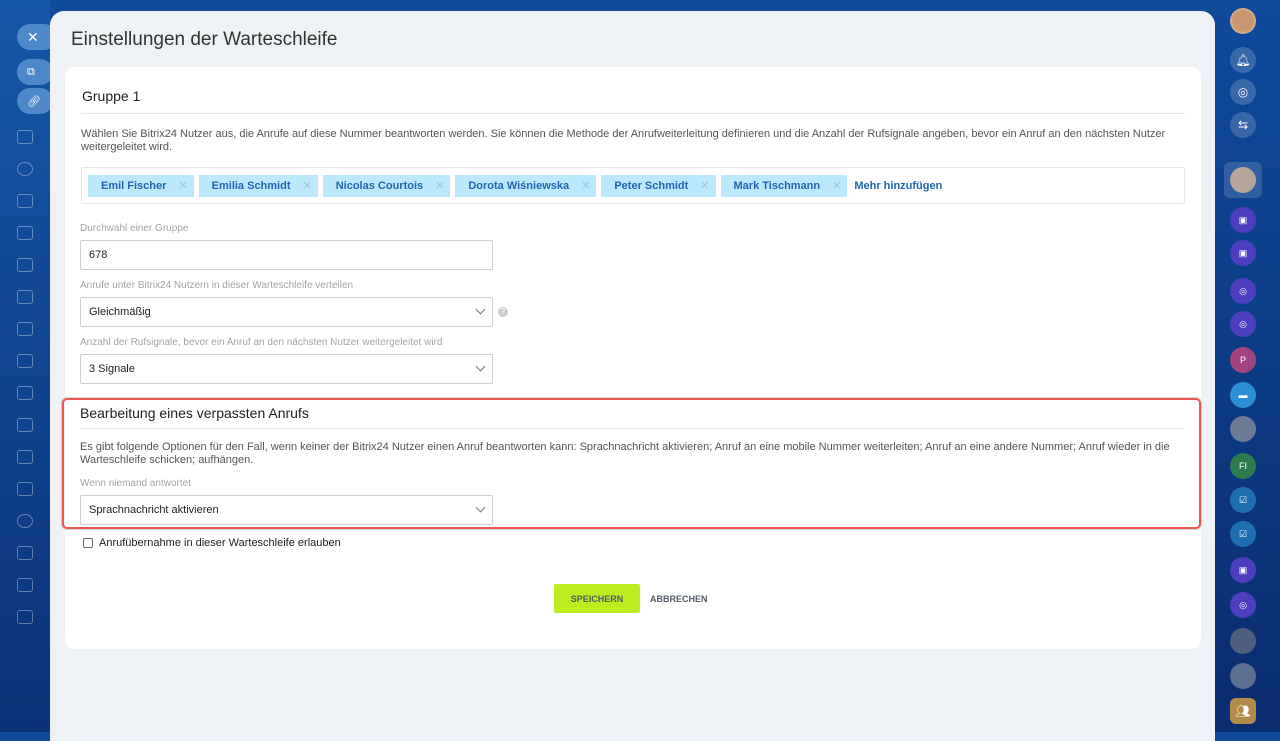 This screenshot has height=741, width=1280. I want to click on crm-icon, so click(25, 201).